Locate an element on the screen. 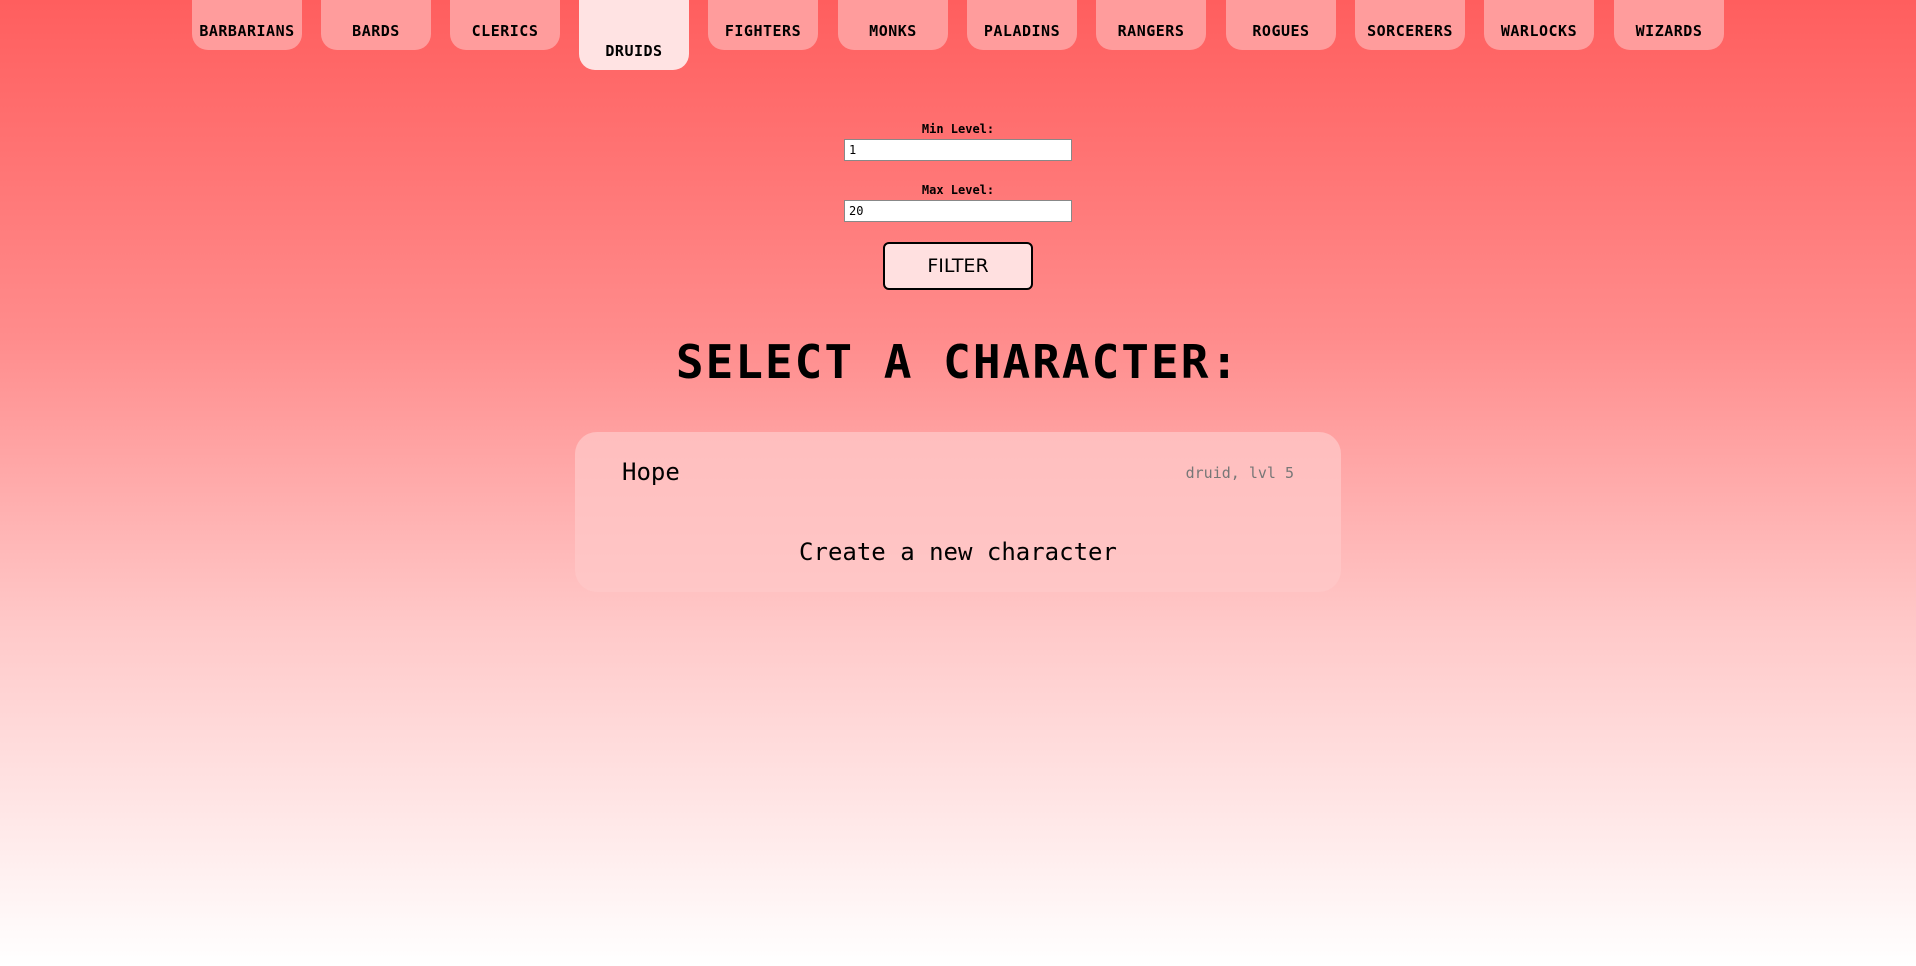 Image resolution: width=1916 pixels, height=966 pixels. tab-bards: BARDS is located at coordinates (376, 25).